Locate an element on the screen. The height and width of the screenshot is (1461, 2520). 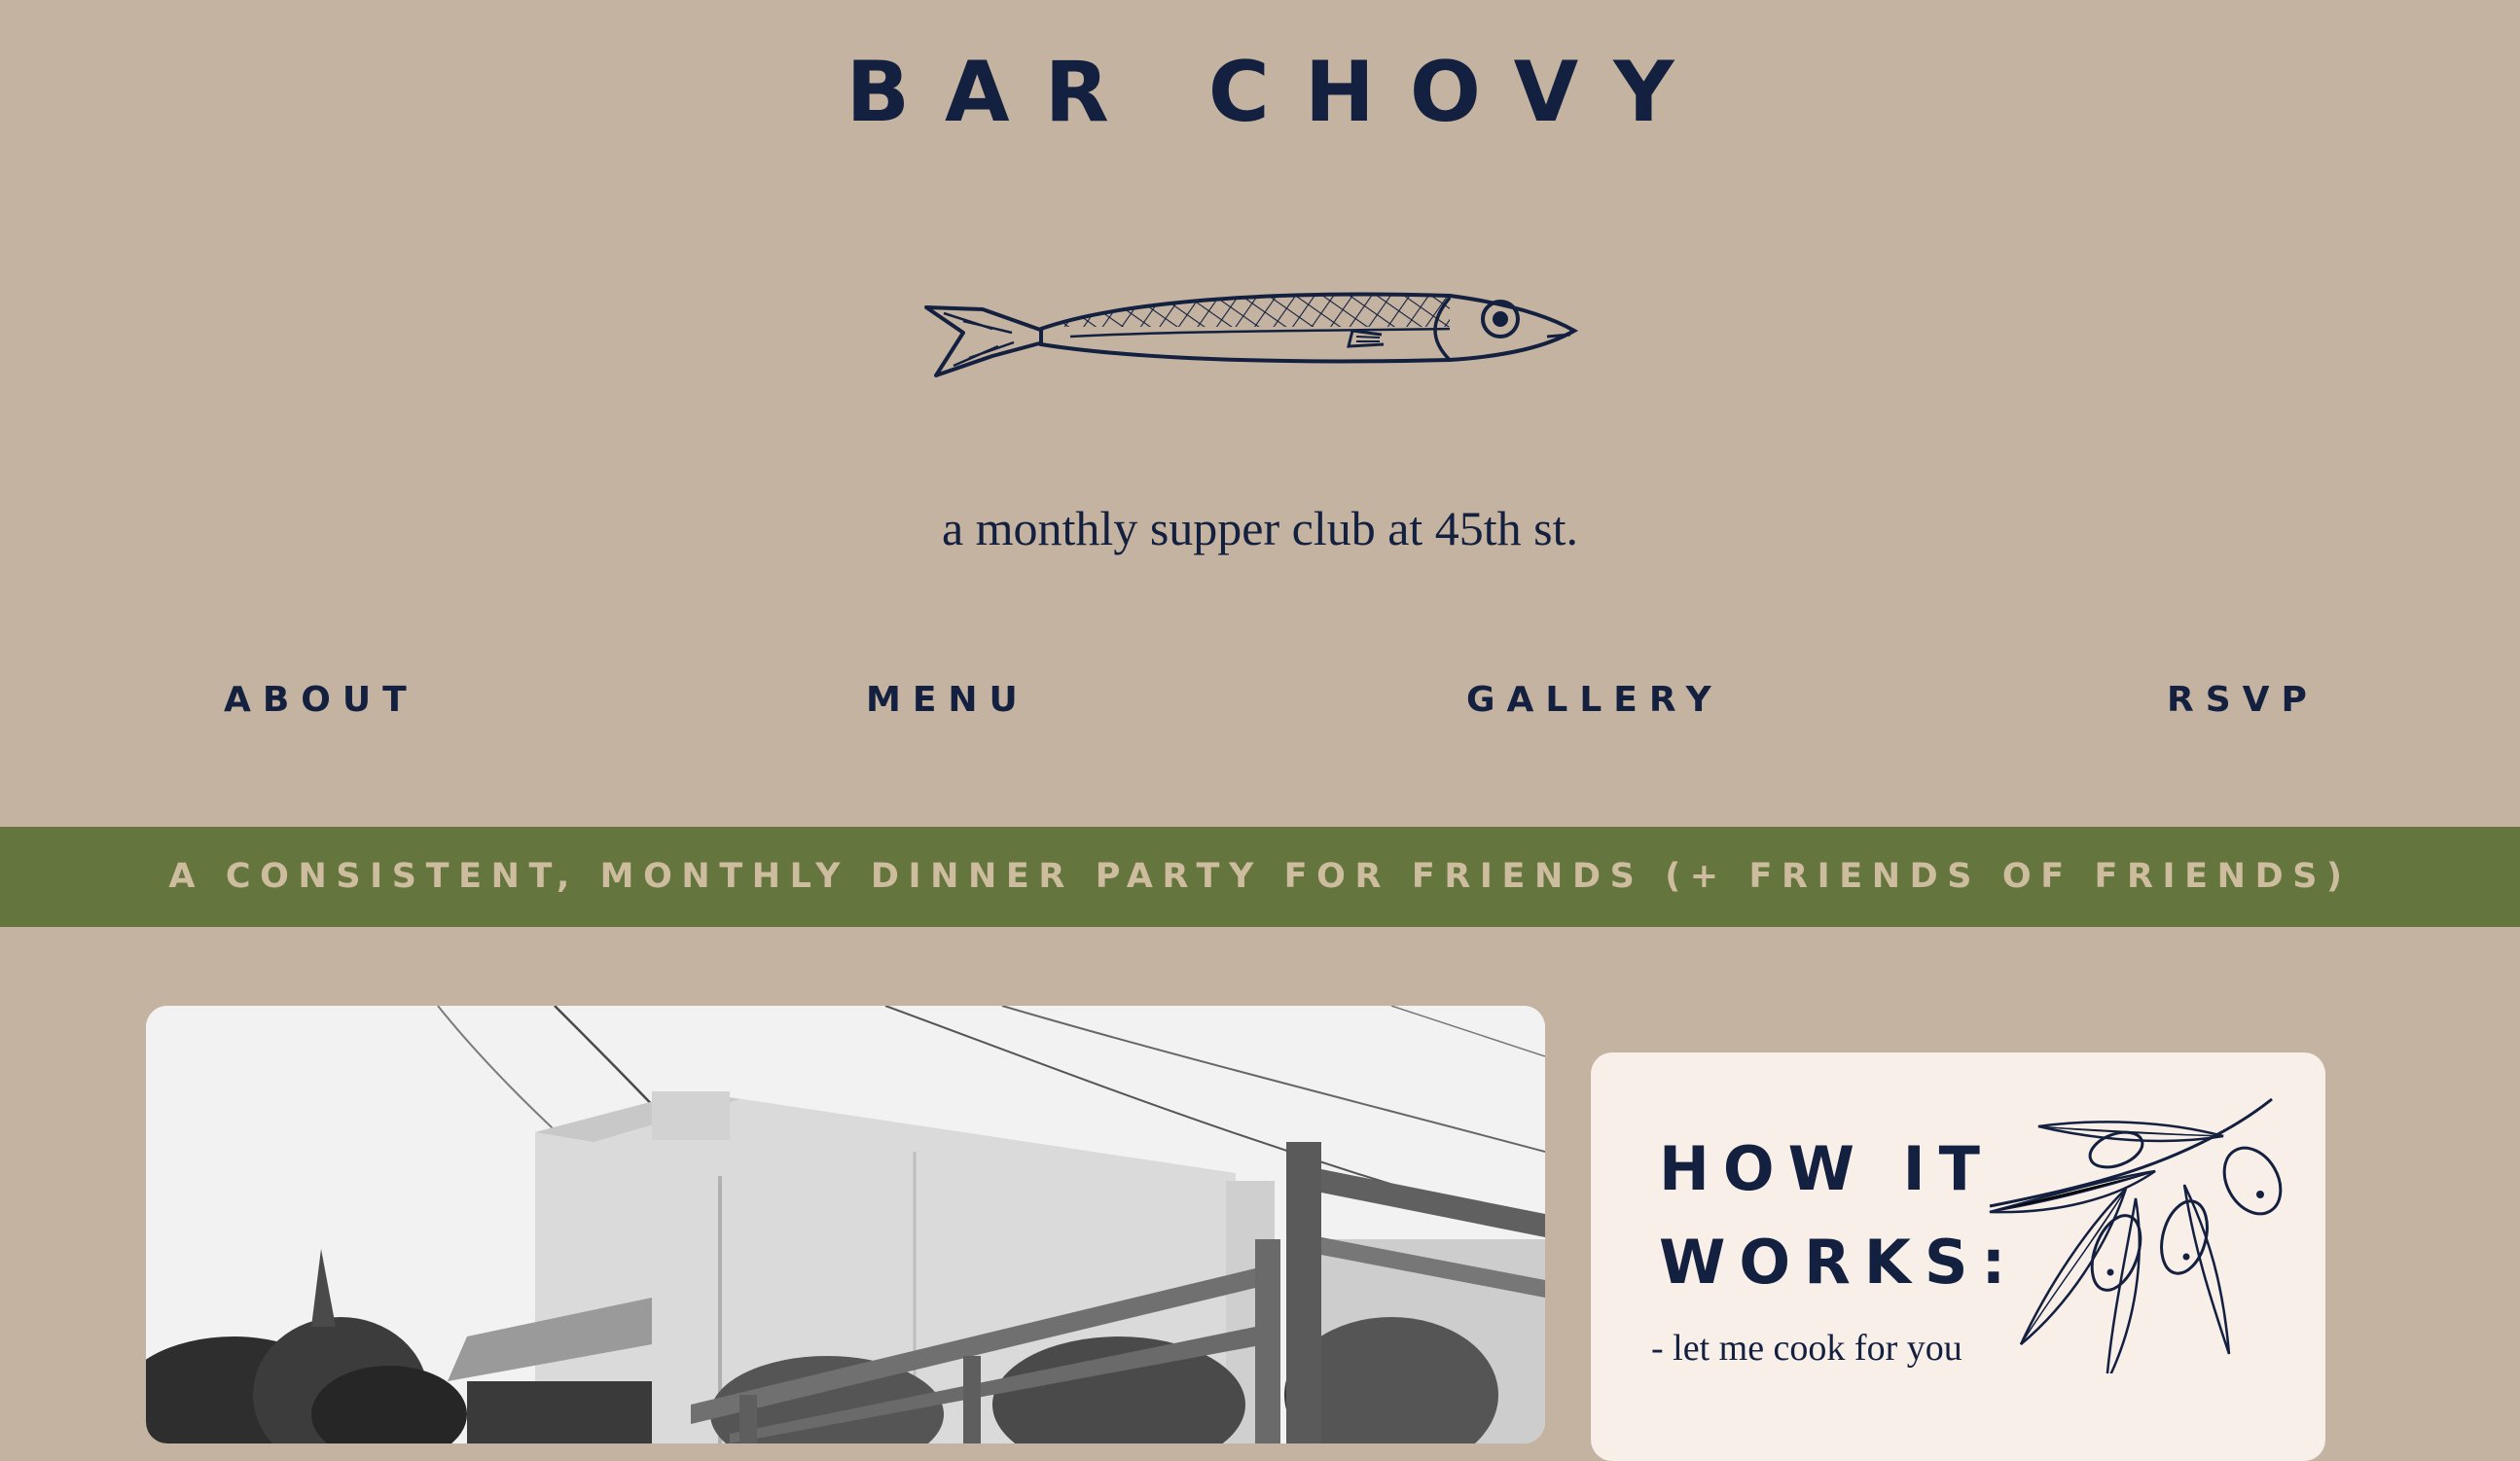
olive-branch-icon is located at coordinates (2136, 1235).